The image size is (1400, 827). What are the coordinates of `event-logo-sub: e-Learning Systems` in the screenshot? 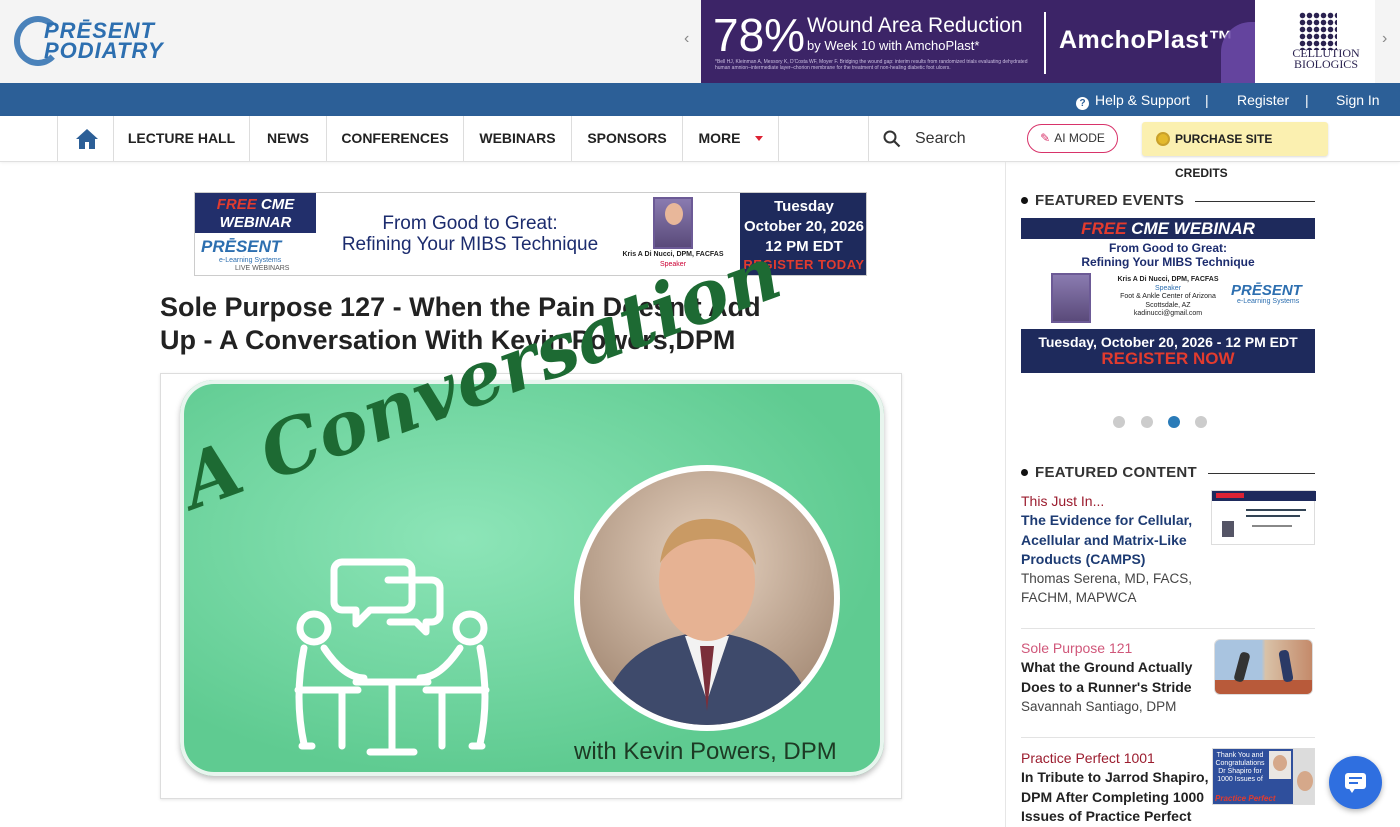 It's located at (1268, 301).